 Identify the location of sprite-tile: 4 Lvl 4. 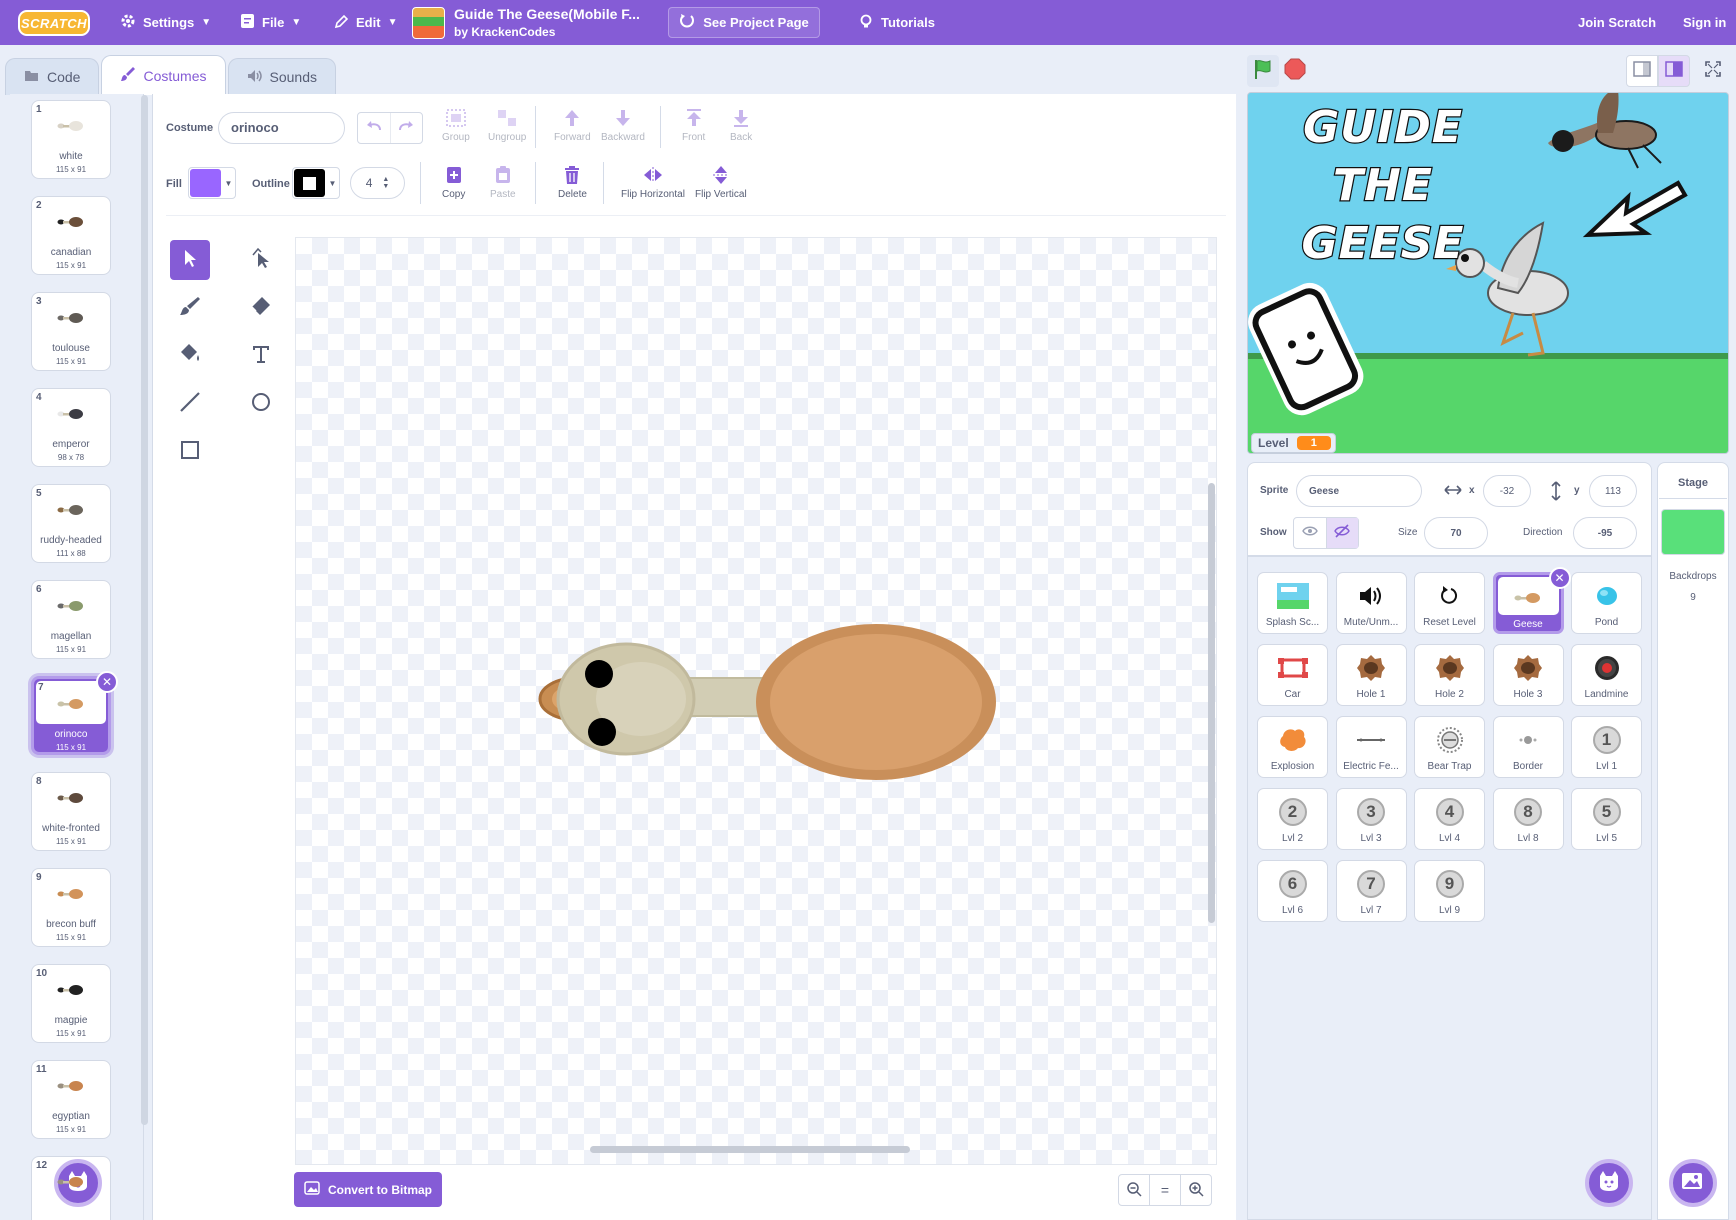
(1449, 819).